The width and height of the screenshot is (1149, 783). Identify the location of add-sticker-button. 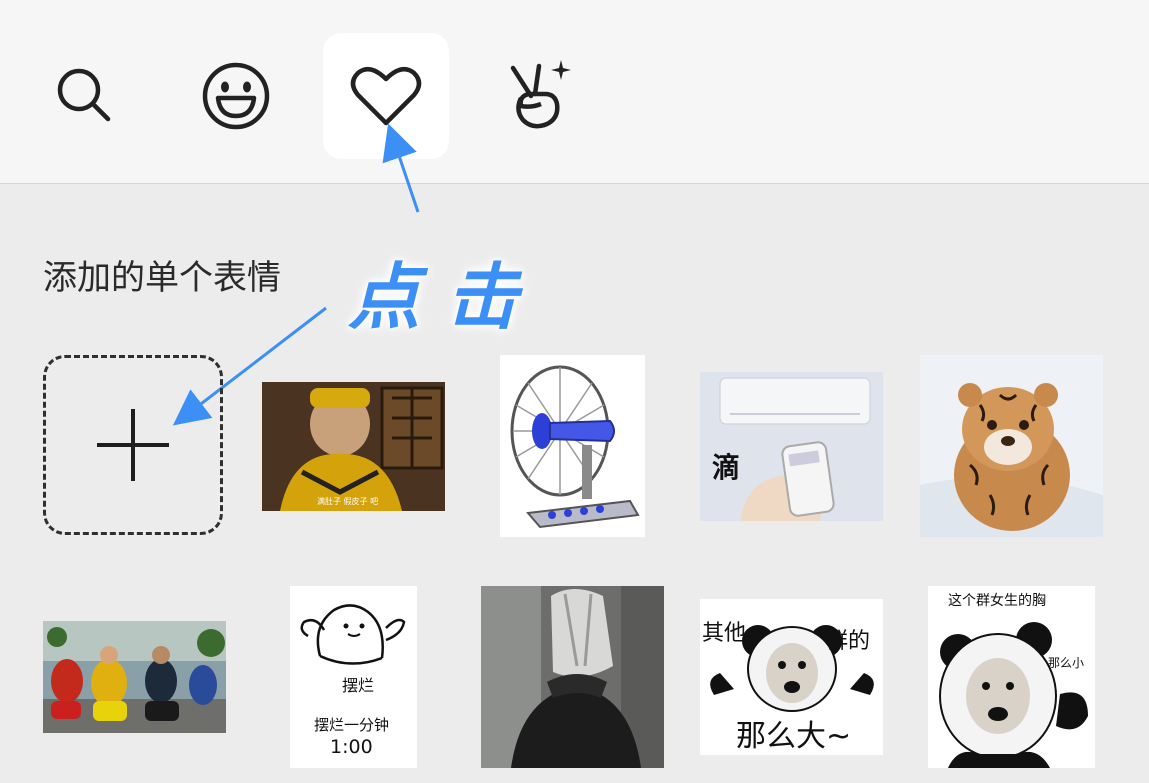
(133, 445).